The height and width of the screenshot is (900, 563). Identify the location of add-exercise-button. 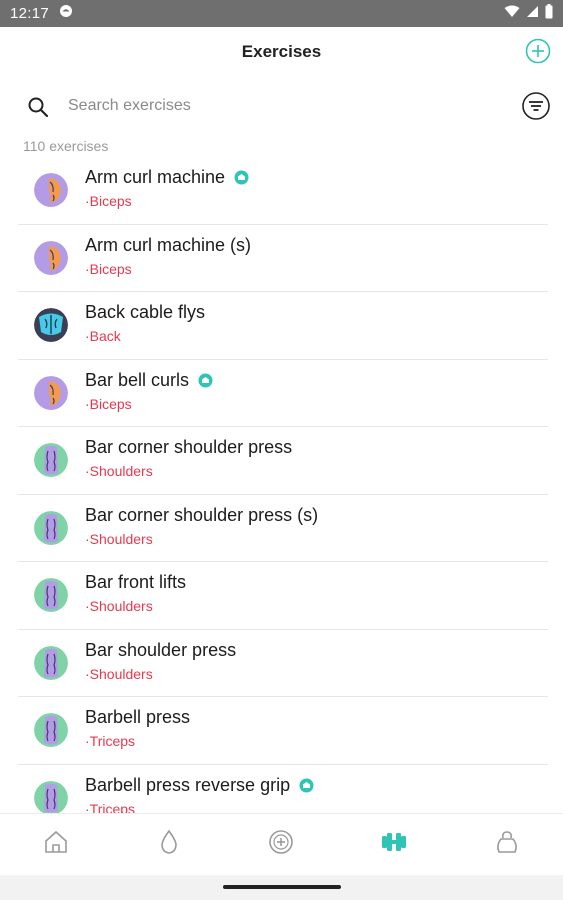
(538, 51).